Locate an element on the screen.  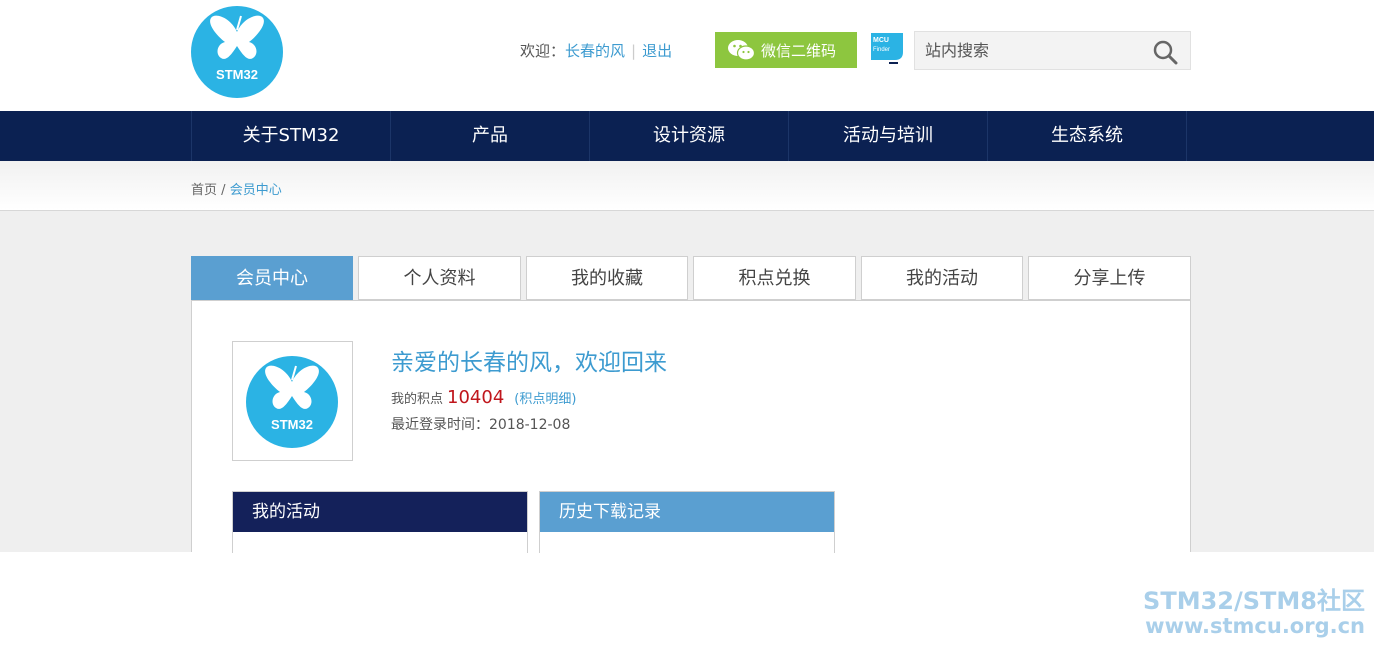
watermark-line-2: www.stmcu.org.cn is located at coordinates (1255, 626).